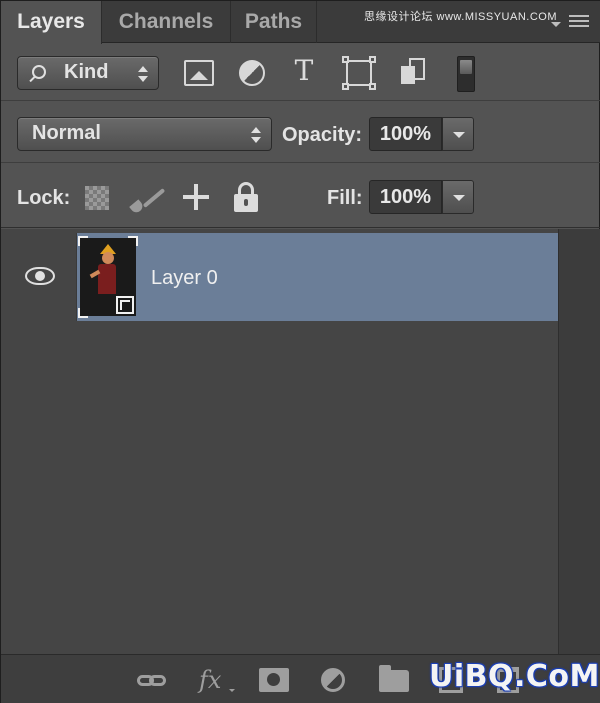 The height and width of the screenshot is (703, 600). What do you see at coordinates (579, 441) in the screenshot?
I see `layer-list-scrollbar` at bounding box center [579, 441].